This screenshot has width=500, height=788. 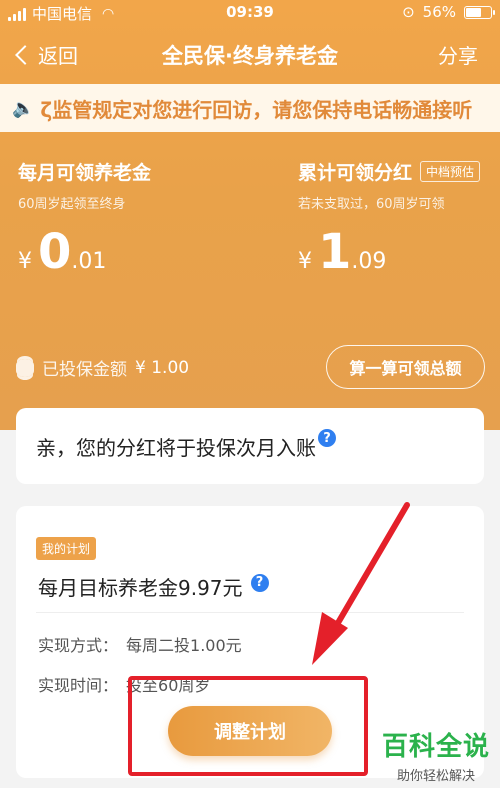 What do you see at coordinates (371, 204) in the screenshot?
I see `dividend-sub: 若未支取过，60周岁可领` at bounding box center [371, 204].